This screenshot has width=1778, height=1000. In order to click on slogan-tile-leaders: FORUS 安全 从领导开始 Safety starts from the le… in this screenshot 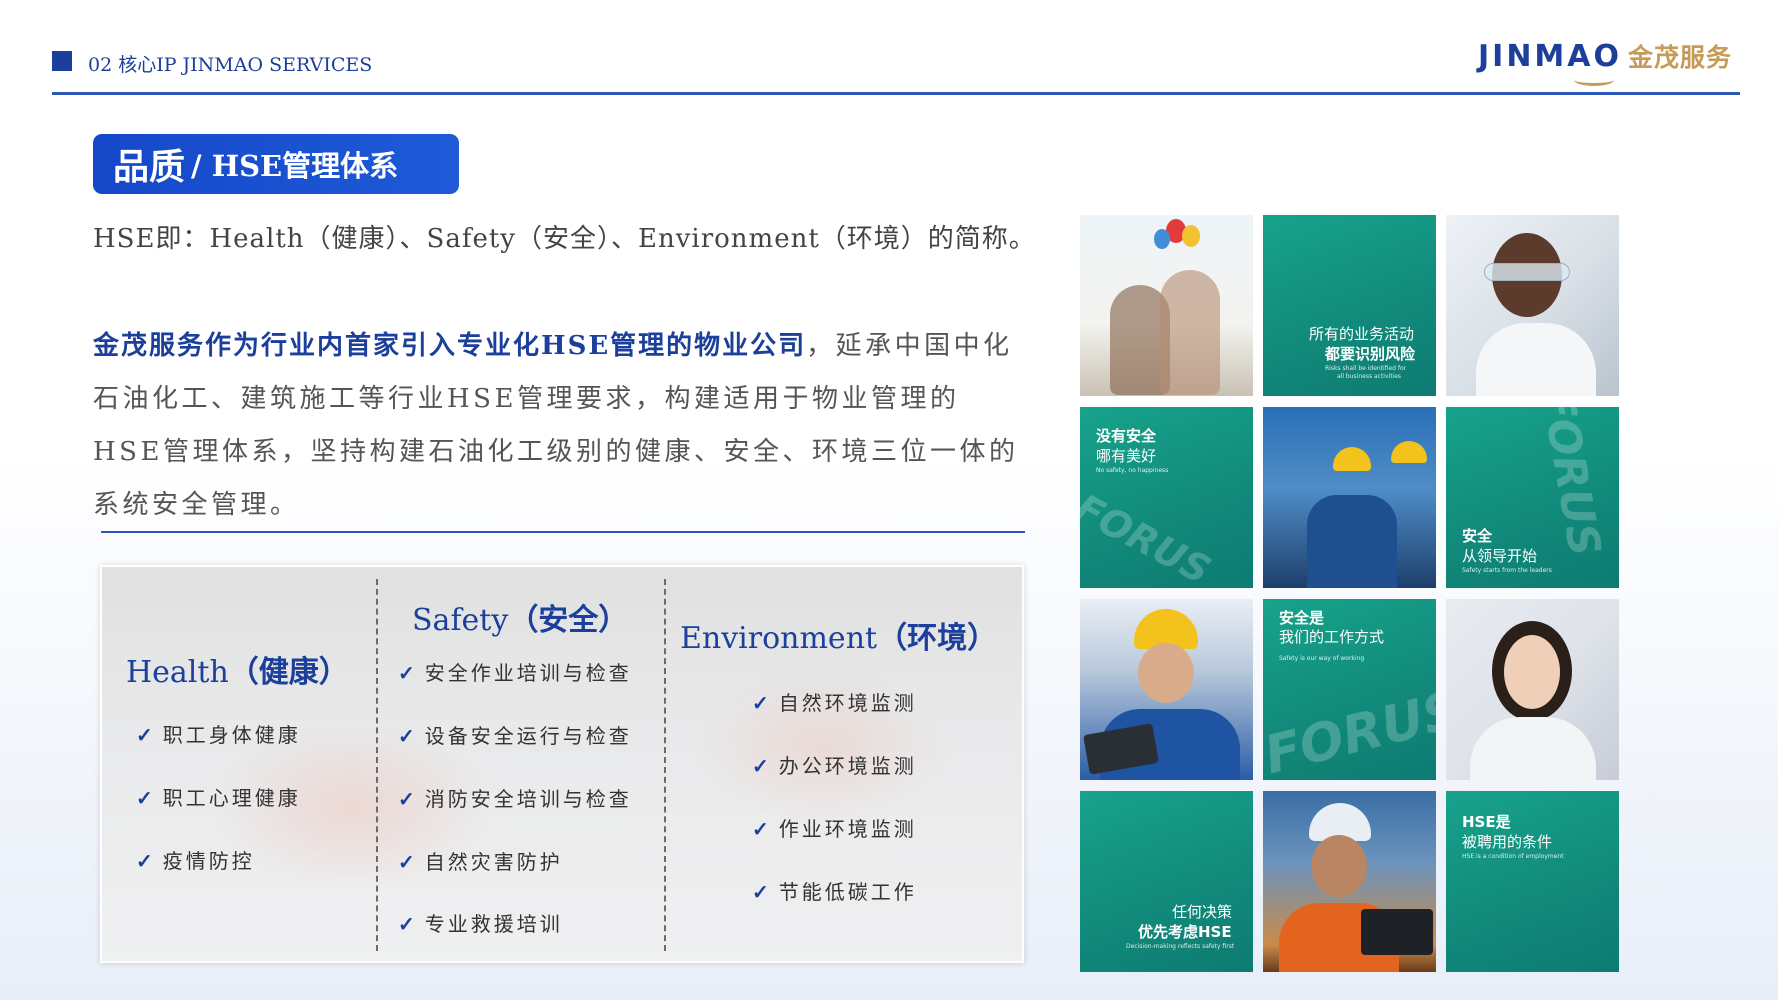, I will do `click(1532, 497)`.